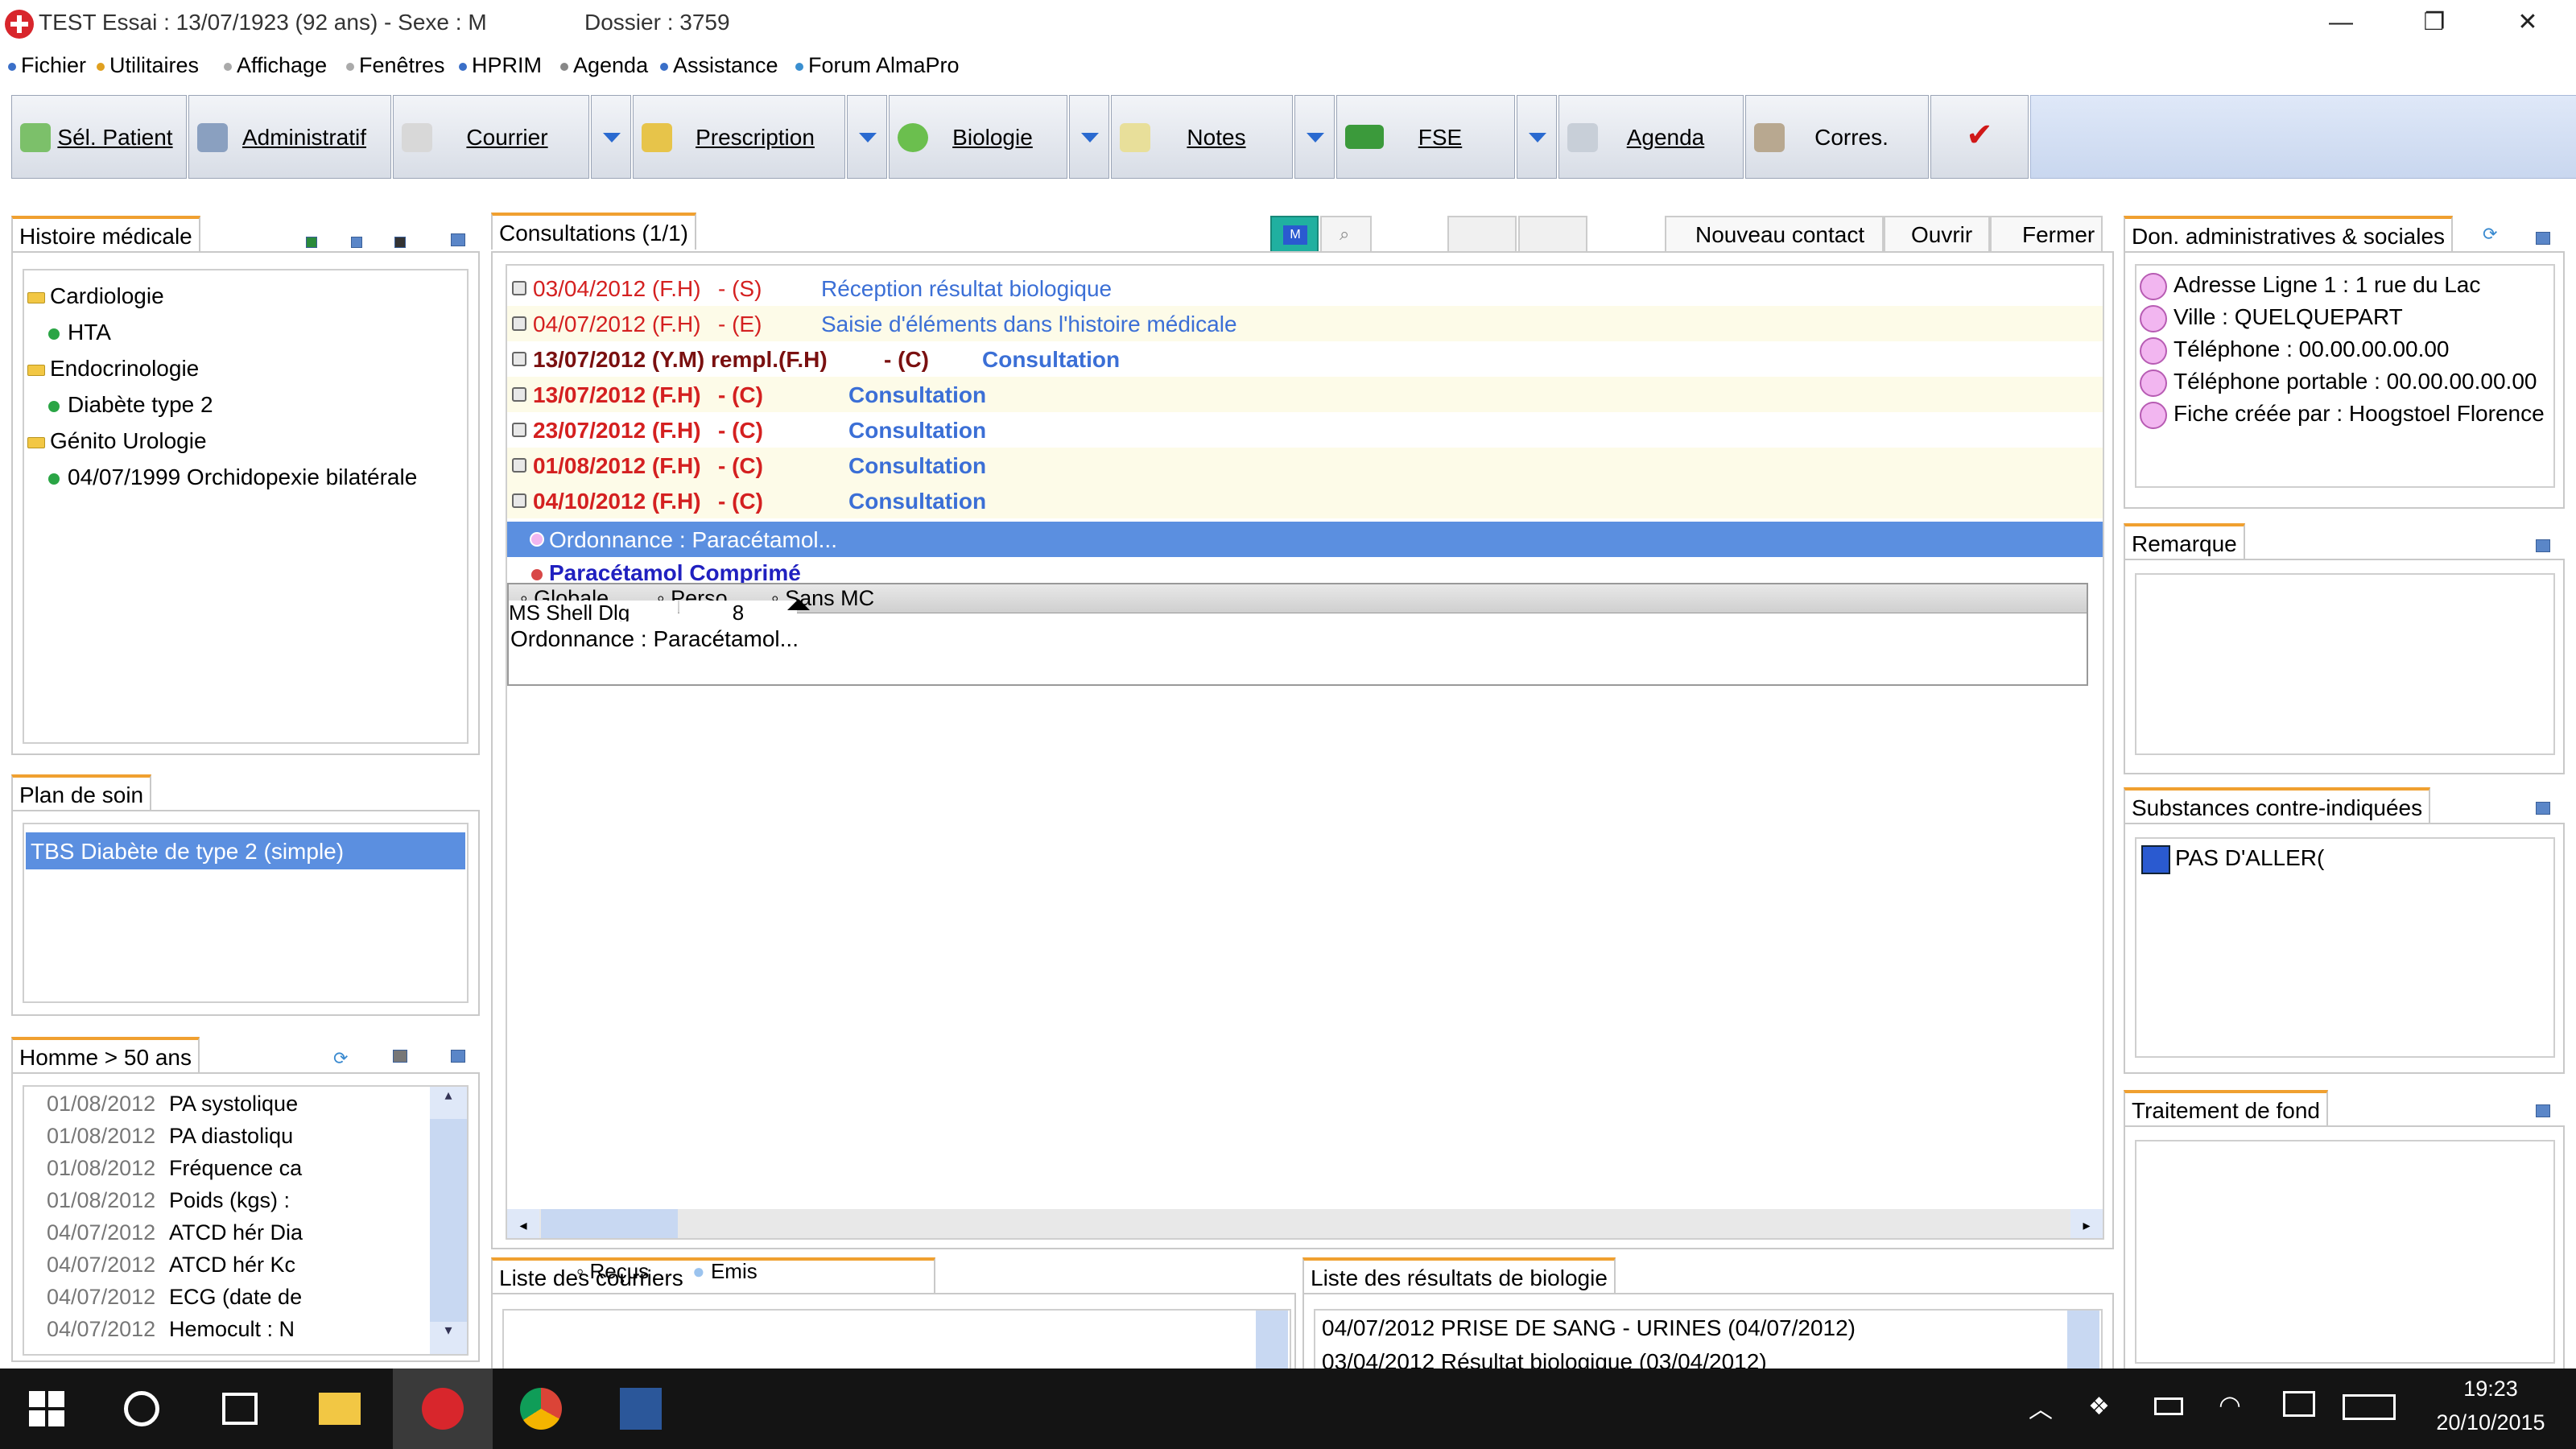  What do you see at coordinates (2230, 1404) in the screenshot?
I see `wifi-icon: ◠` at bounding box center [2230, 1404].